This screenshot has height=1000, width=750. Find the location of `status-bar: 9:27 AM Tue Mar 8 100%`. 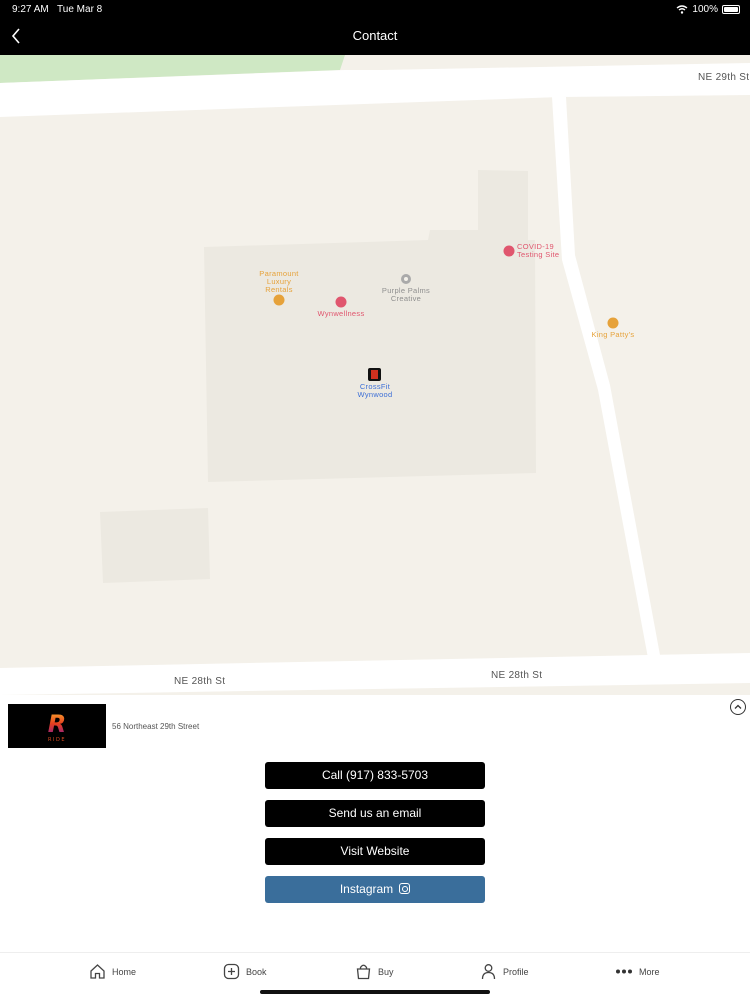

status-bar: 9:27 AM Tue Mar 8 100% is located at coordinates (375, 9).